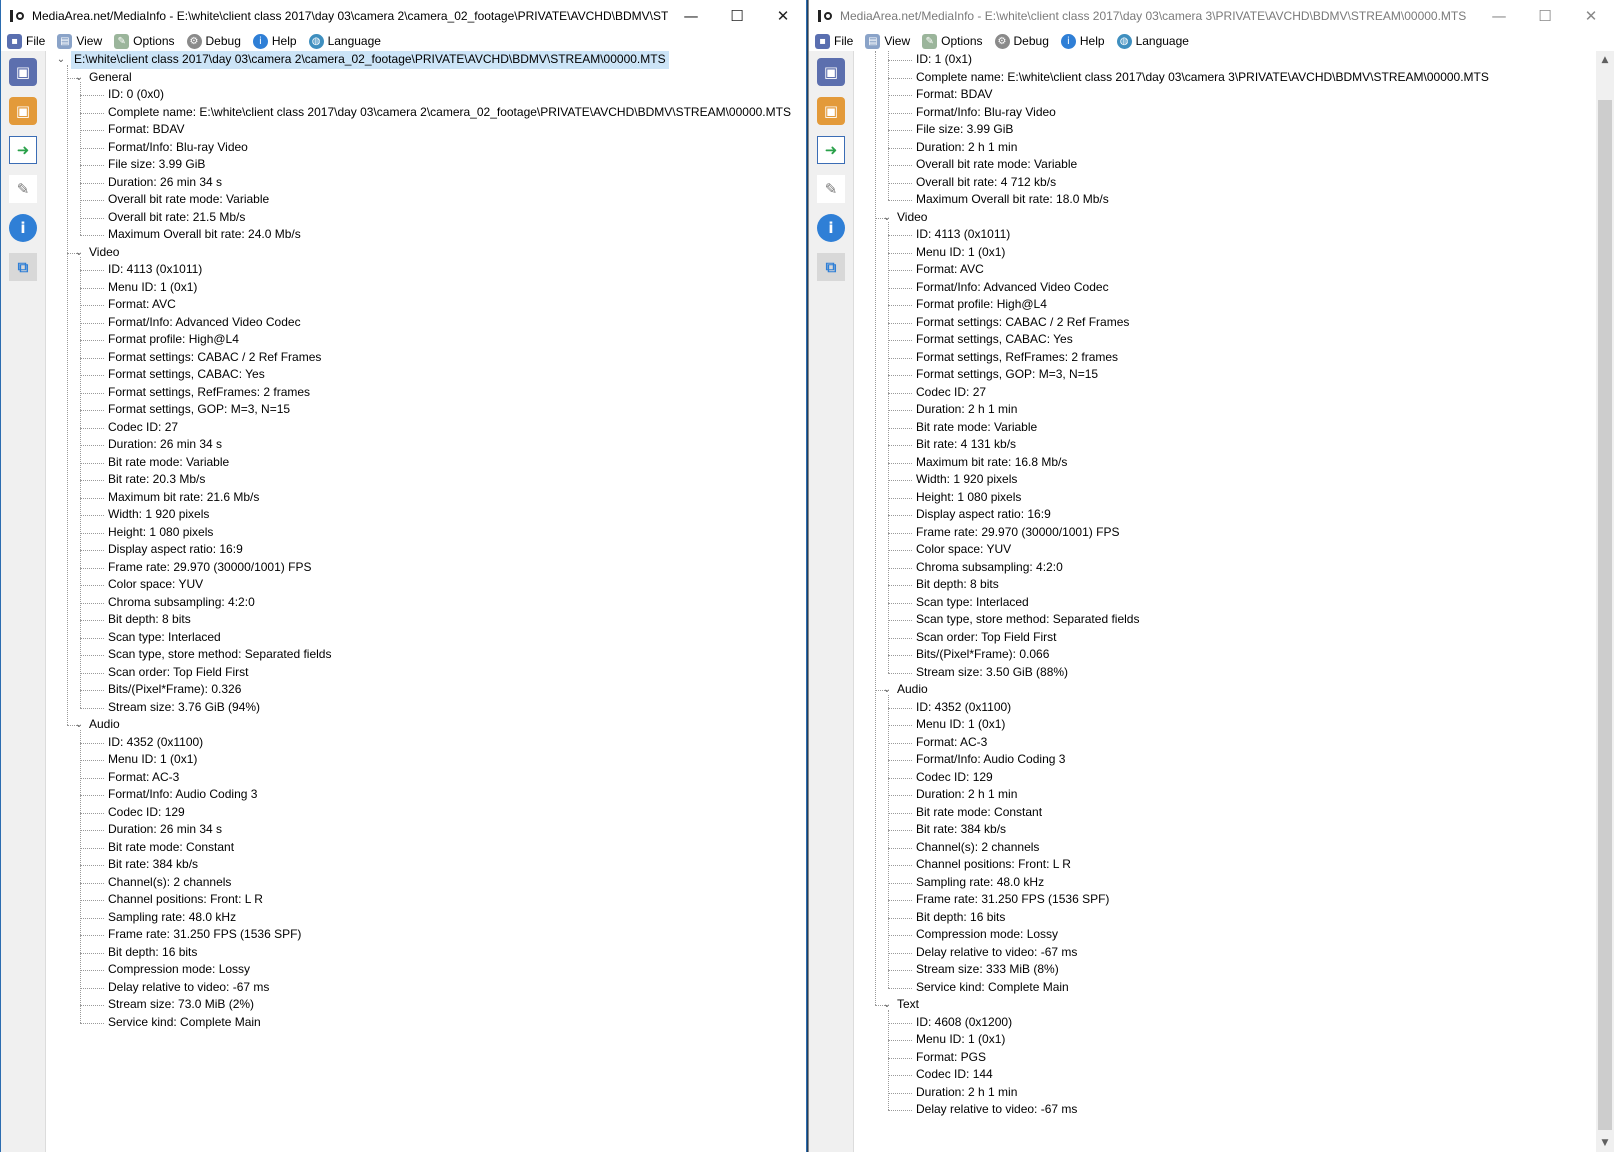 The image size is (1614, 1152). I want to click on property-text: ID: 0 (0x0), so click(136, 94).